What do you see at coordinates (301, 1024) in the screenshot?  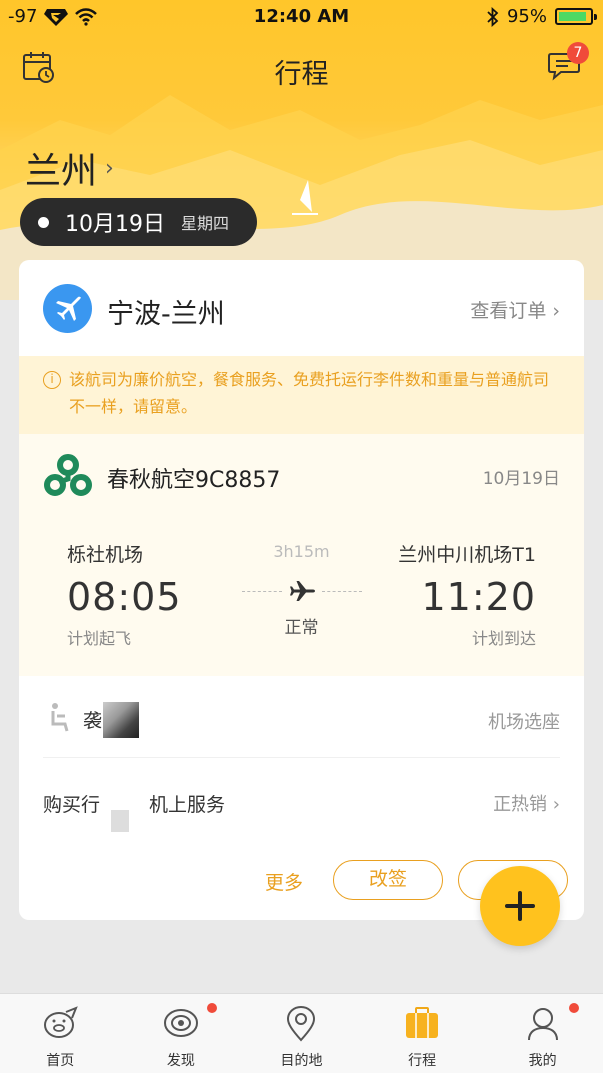 I see `location-pin-icon` at bounding box center [301, 1024].